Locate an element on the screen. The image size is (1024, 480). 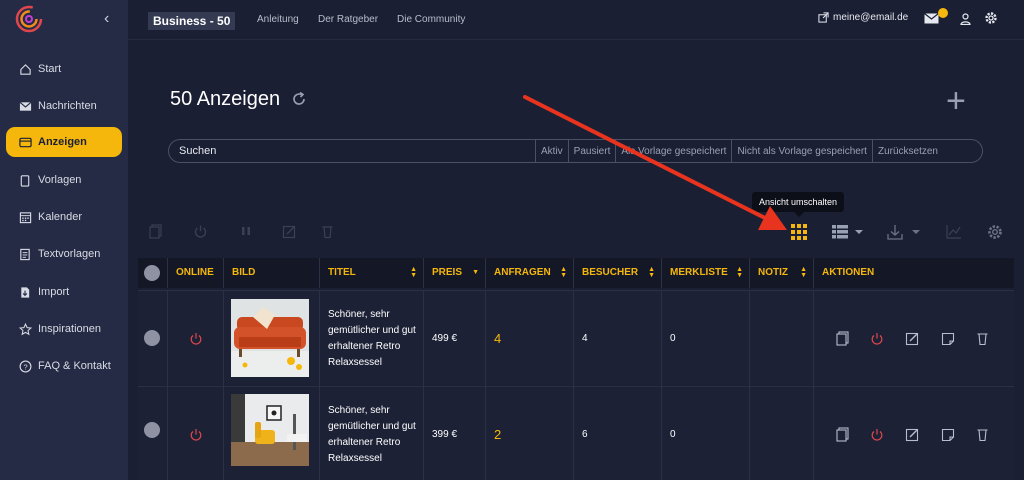
sort-icon: ▲ ▼ is located at coordinates (563, 272).